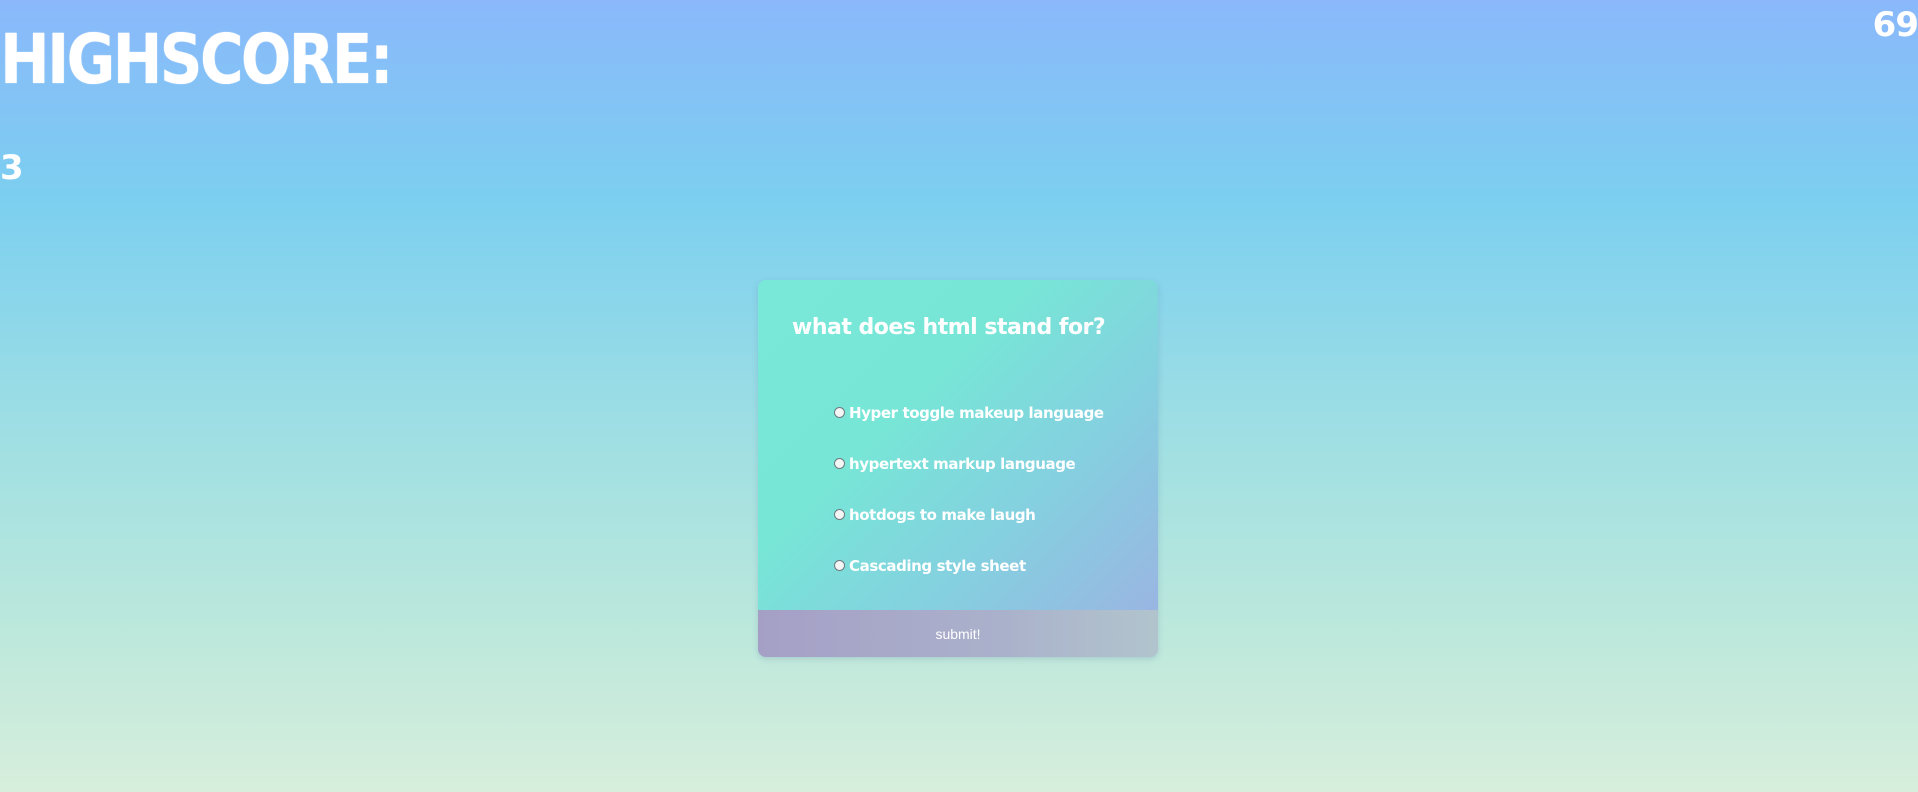 This screenshot has width=1918, height=792. Describe the element at coordinates (969, 480) in the screenshot. I see `answer-option: hypertext markup language` at that location.